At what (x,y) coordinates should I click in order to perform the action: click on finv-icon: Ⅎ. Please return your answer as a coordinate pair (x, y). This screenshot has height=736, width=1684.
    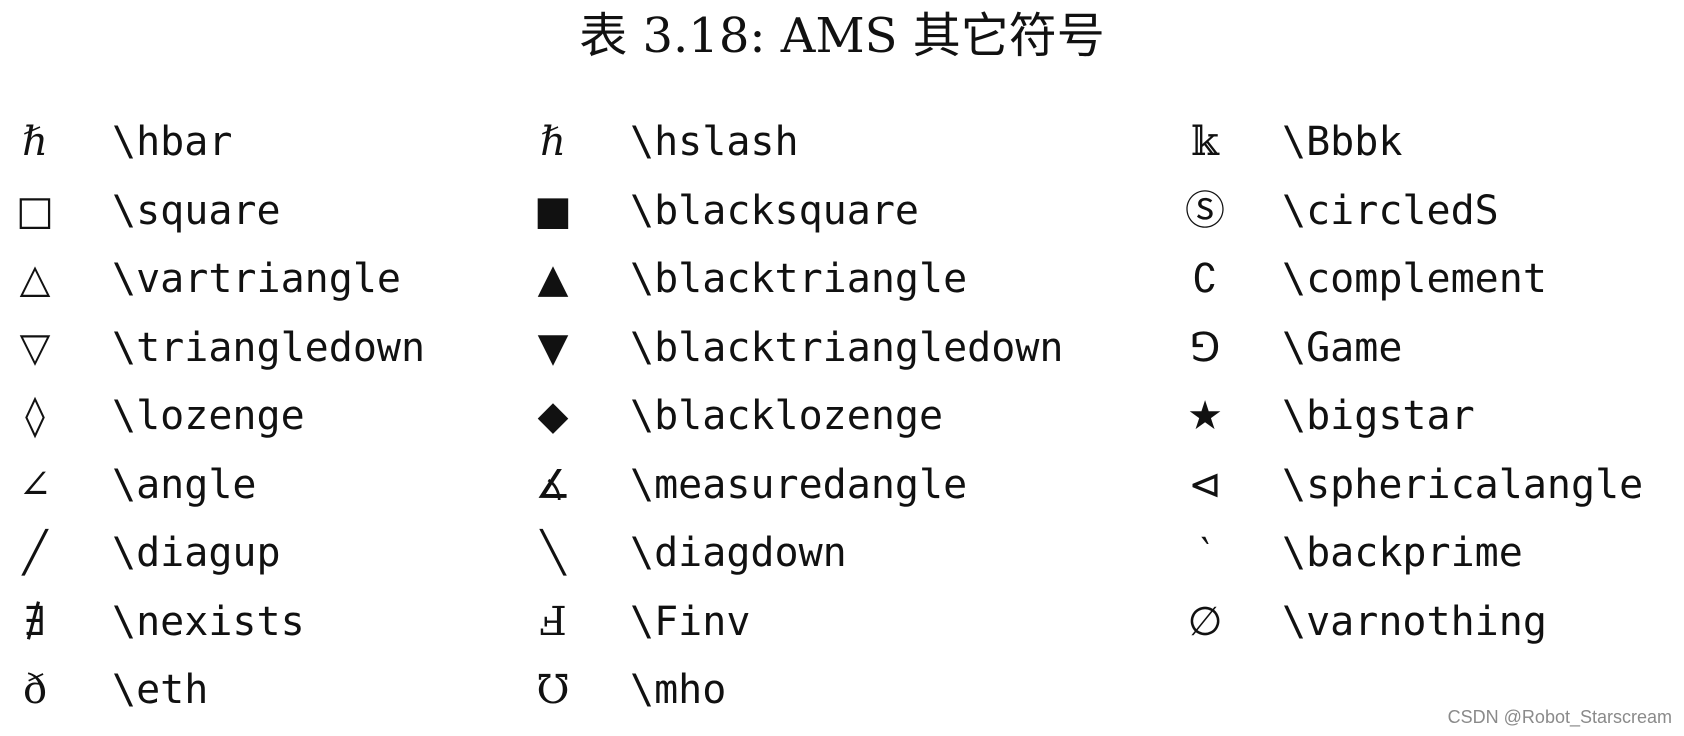
    Looking at the image, I should click on (553, 621).